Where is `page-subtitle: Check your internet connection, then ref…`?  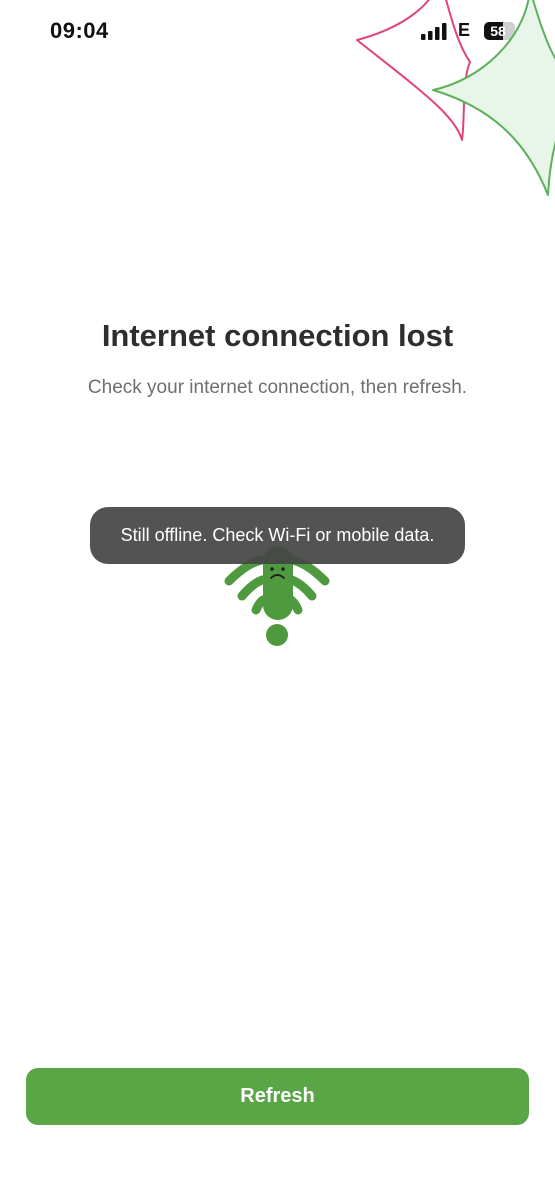
page-subtitle: Check your internet connection, then ref… is located at coordinates (277, 387).